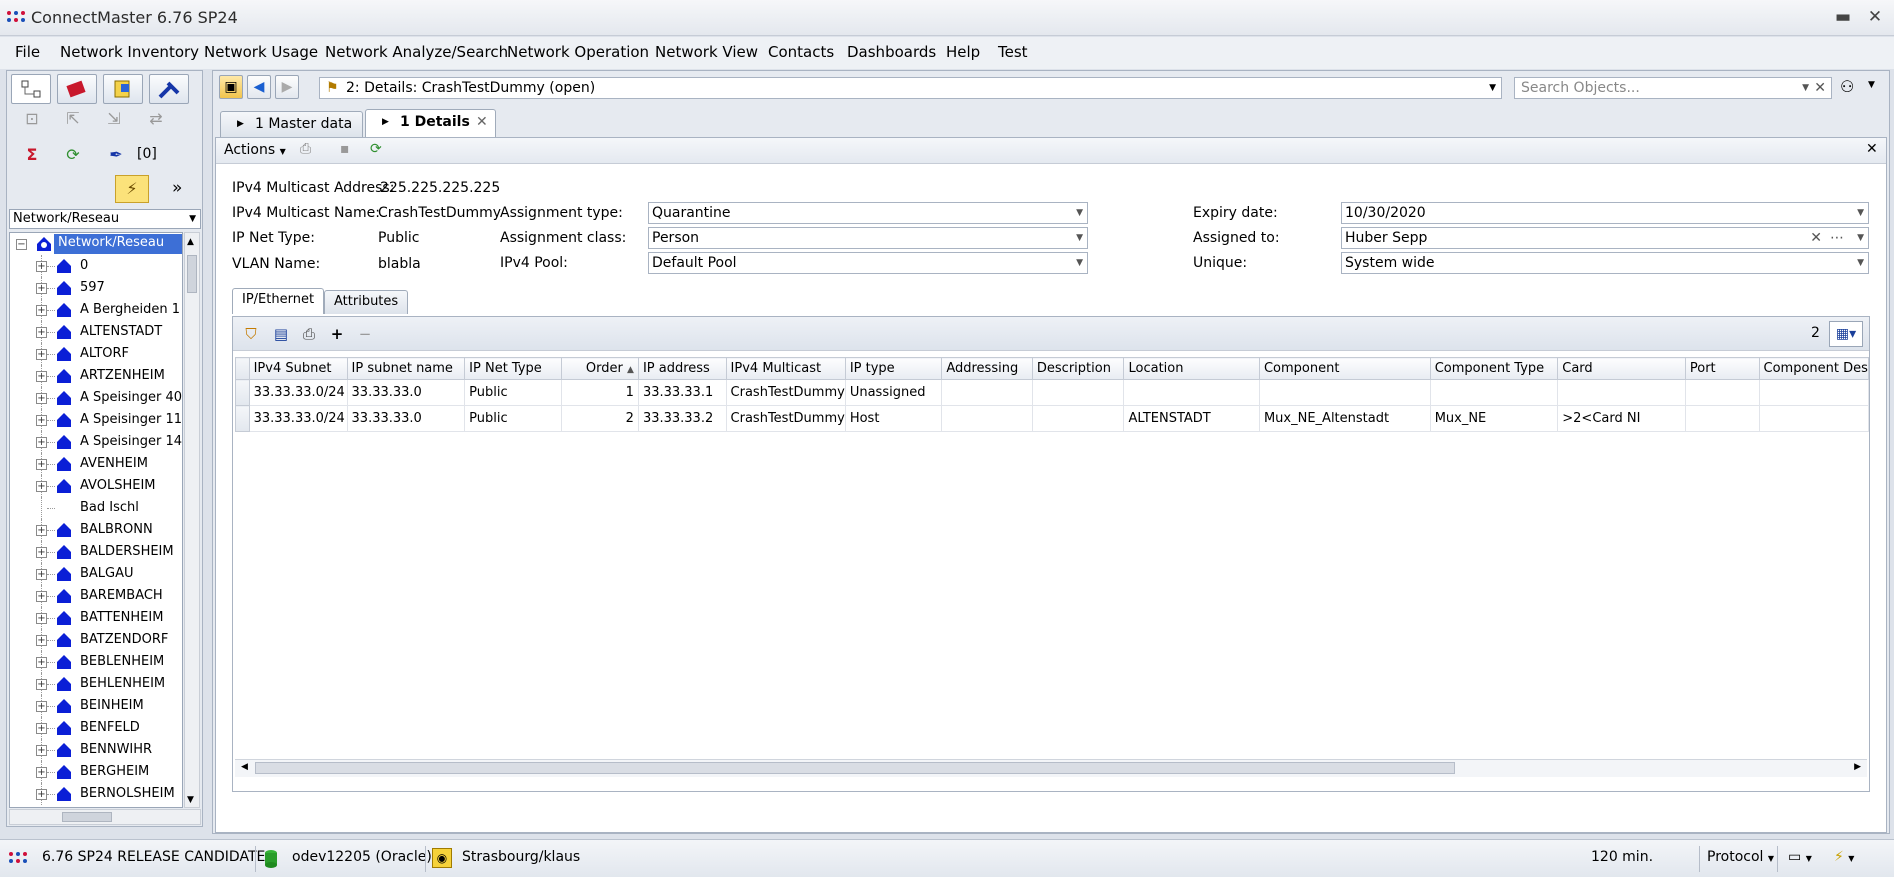 This screenshot has width=1894, height=877. I want to click on tree-item: + BATTENHEIM, so click(96, 618).